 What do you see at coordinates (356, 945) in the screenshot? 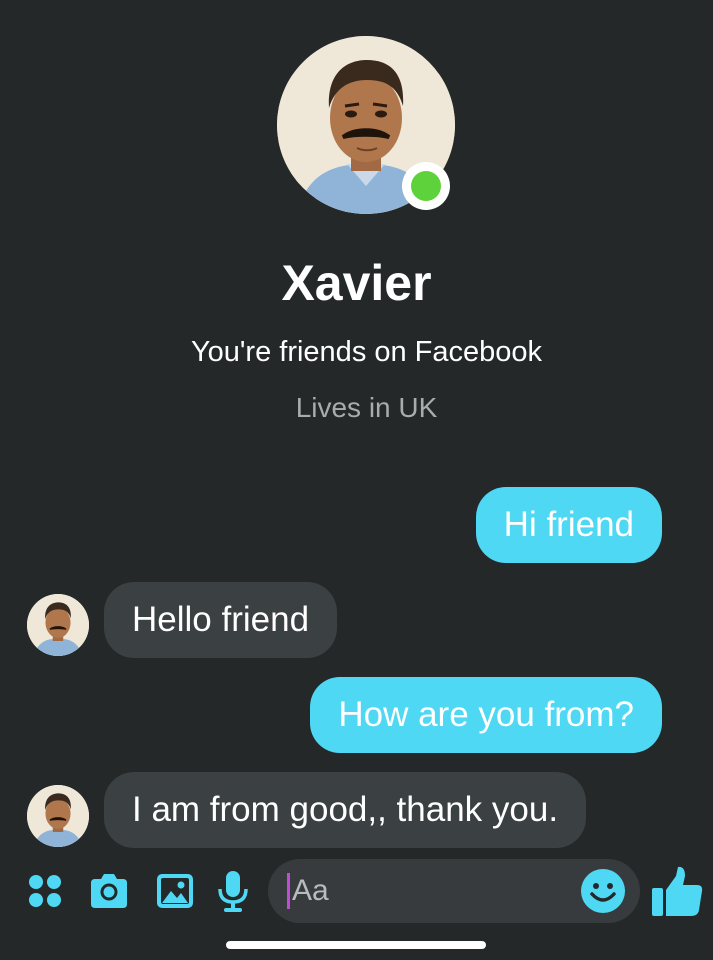
I see `home-indicator` at bounding box center [356, 945].